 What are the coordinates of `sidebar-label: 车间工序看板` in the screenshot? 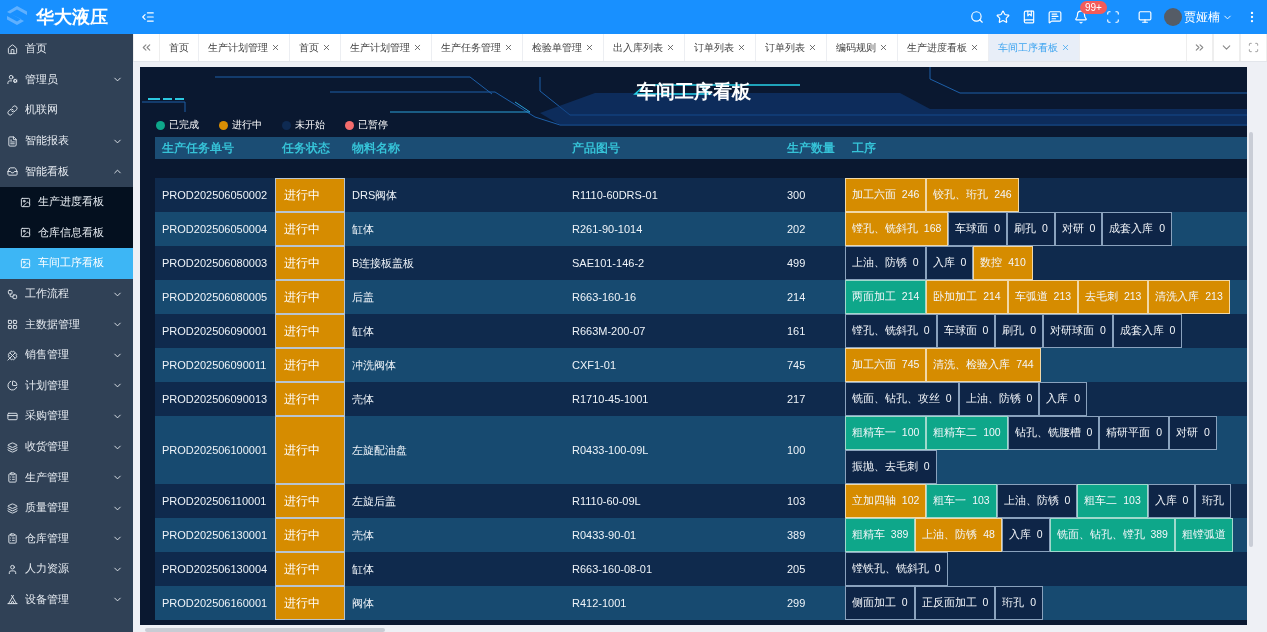 It's located at (71, 263).